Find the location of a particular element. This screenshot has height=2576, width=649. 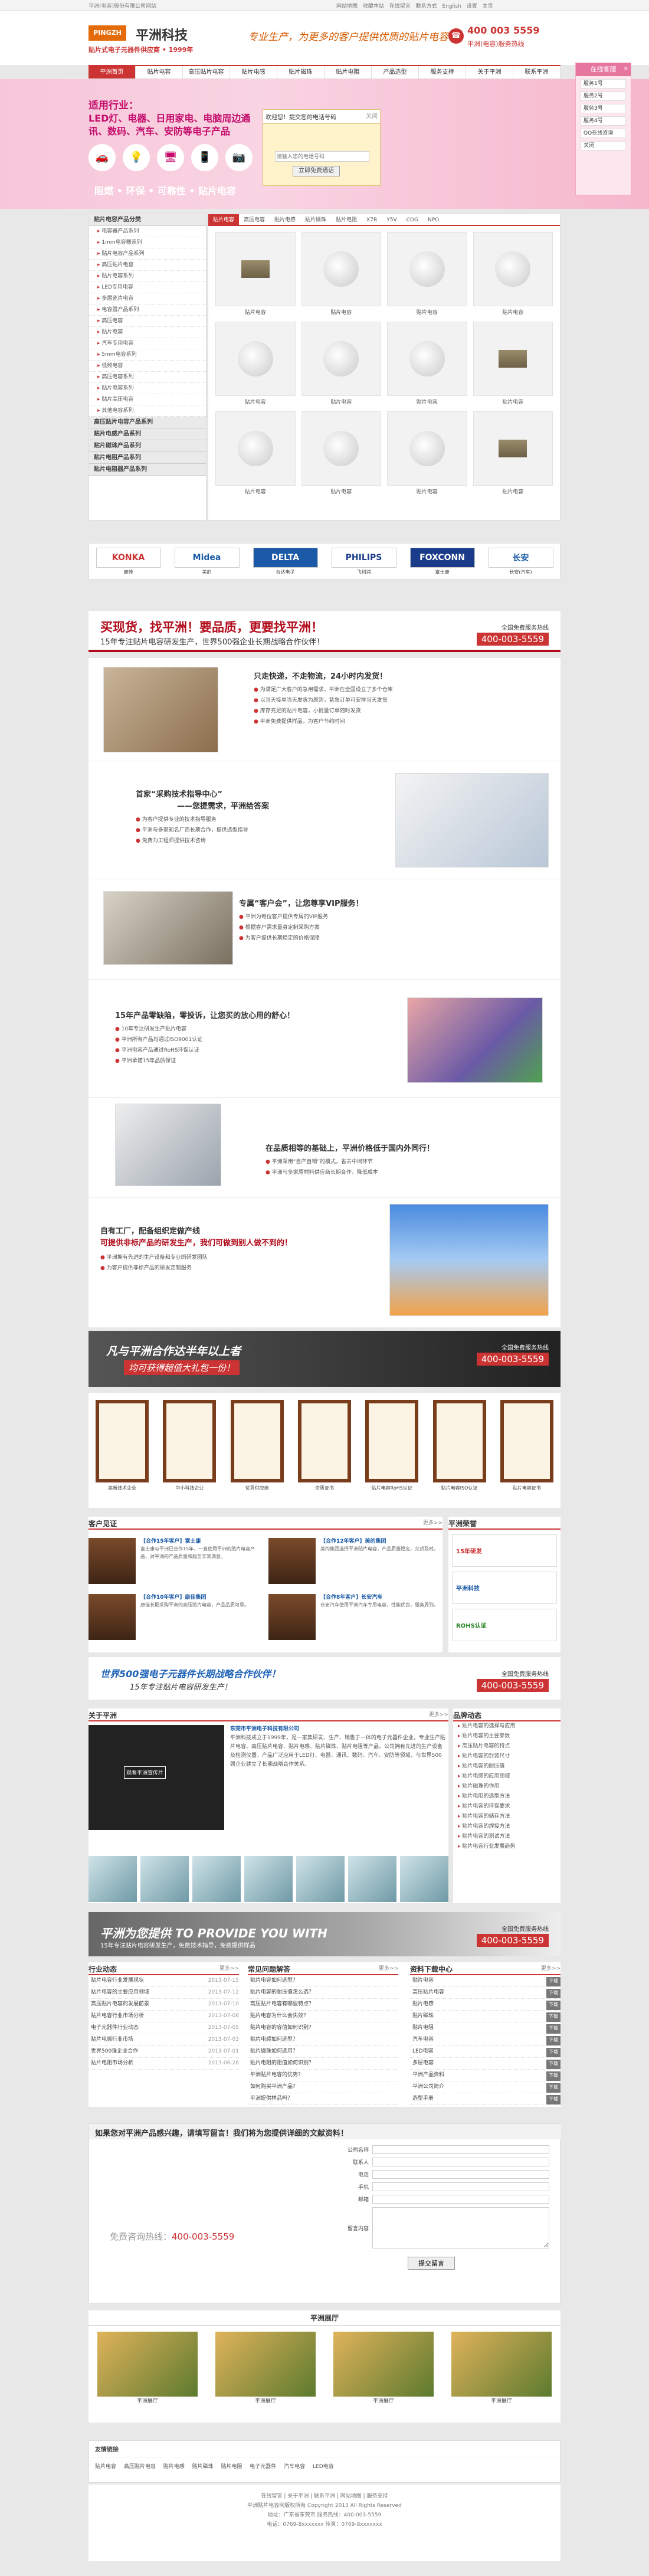

nav-item: 贴片磁珠 is located at coordinates (300, 72).